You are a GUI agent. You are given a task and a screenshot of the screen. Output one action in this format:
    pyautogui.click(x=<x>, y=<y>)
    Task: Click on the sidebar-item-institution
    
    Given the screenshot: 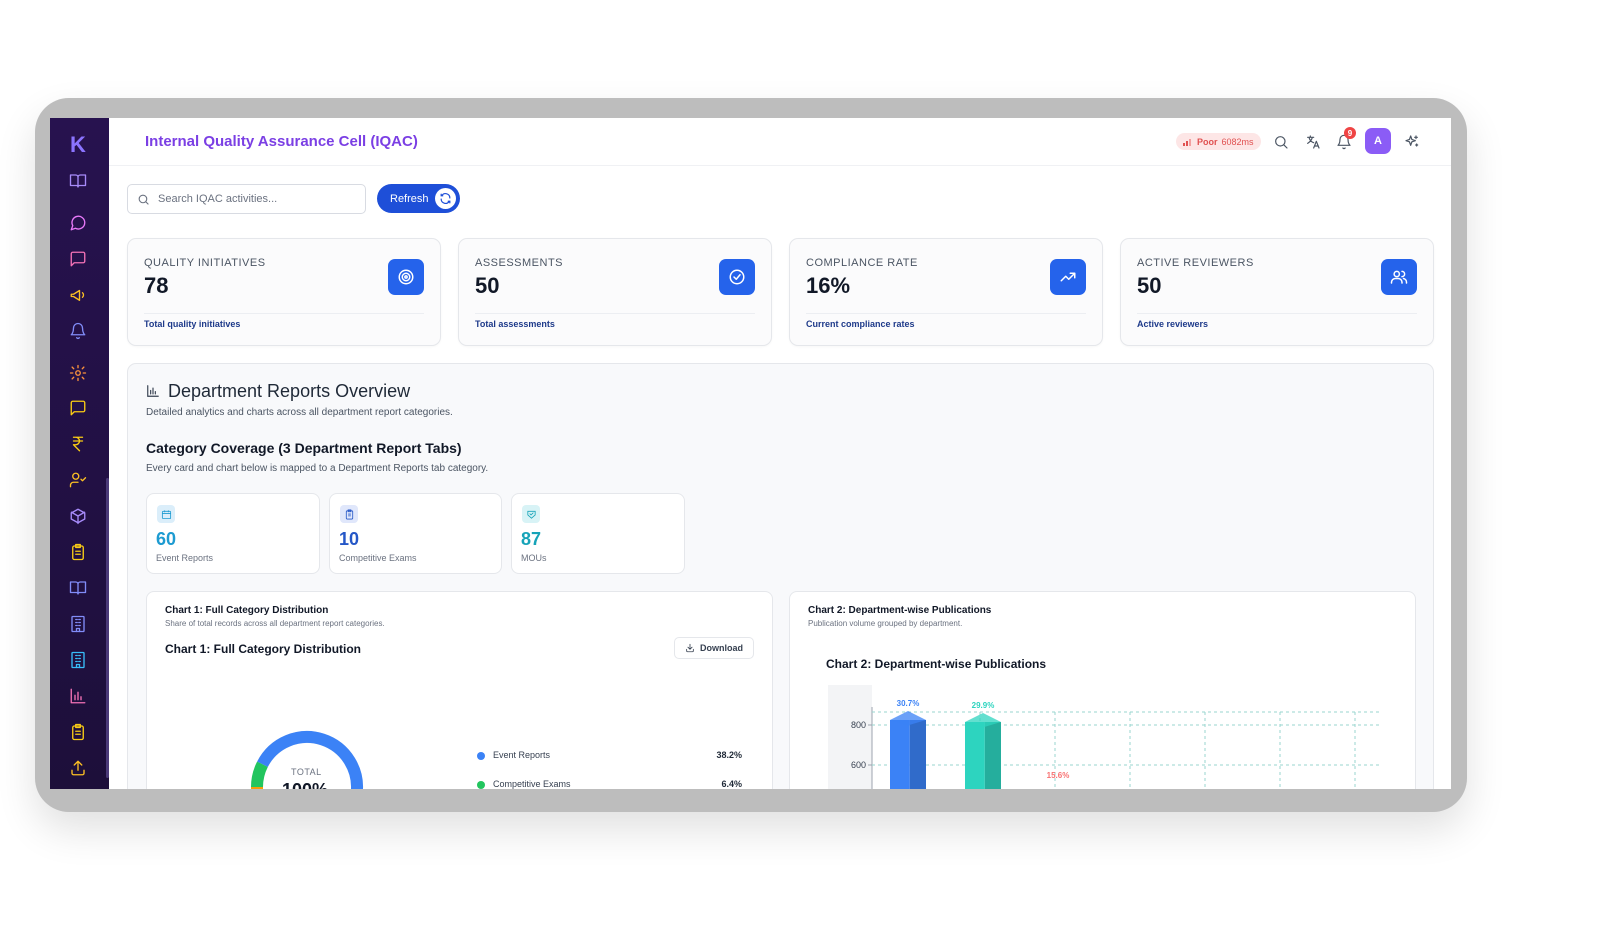 What is the action you would take?
    pyautogui.click(x=78, y=660)
    